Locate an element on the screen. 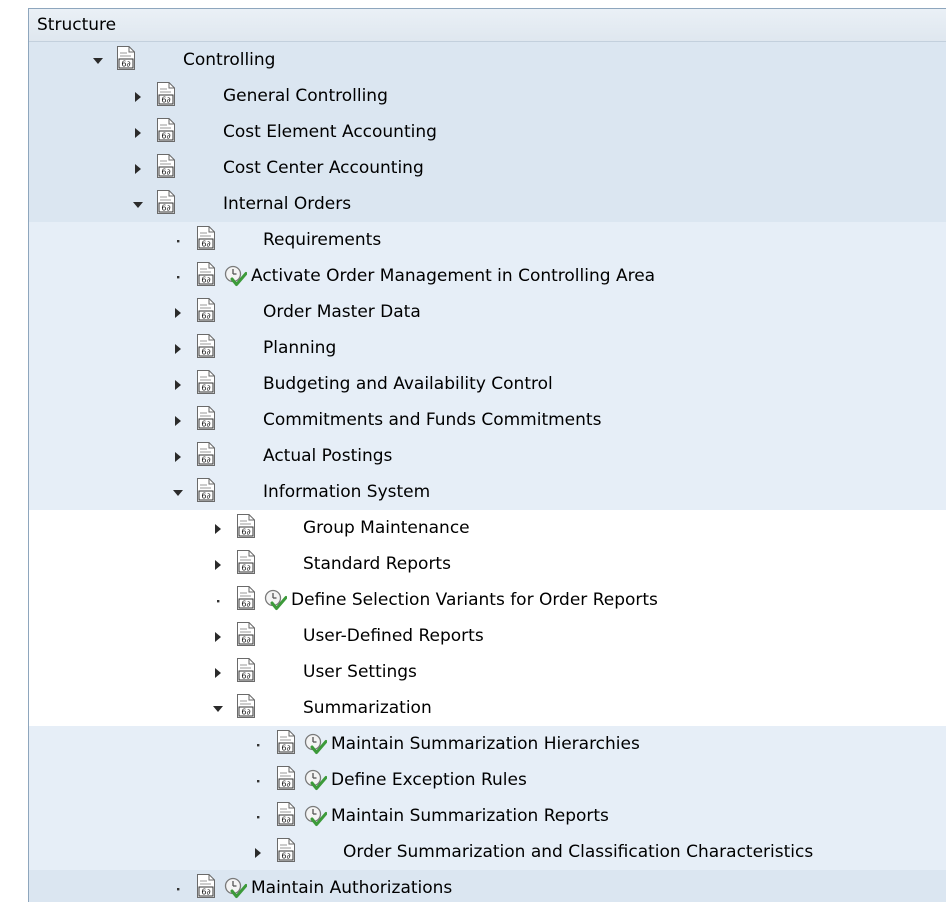 The height and width of the screenshot is (902, 946). tree-node-label: User Settings is located at coordinates (360, 672).